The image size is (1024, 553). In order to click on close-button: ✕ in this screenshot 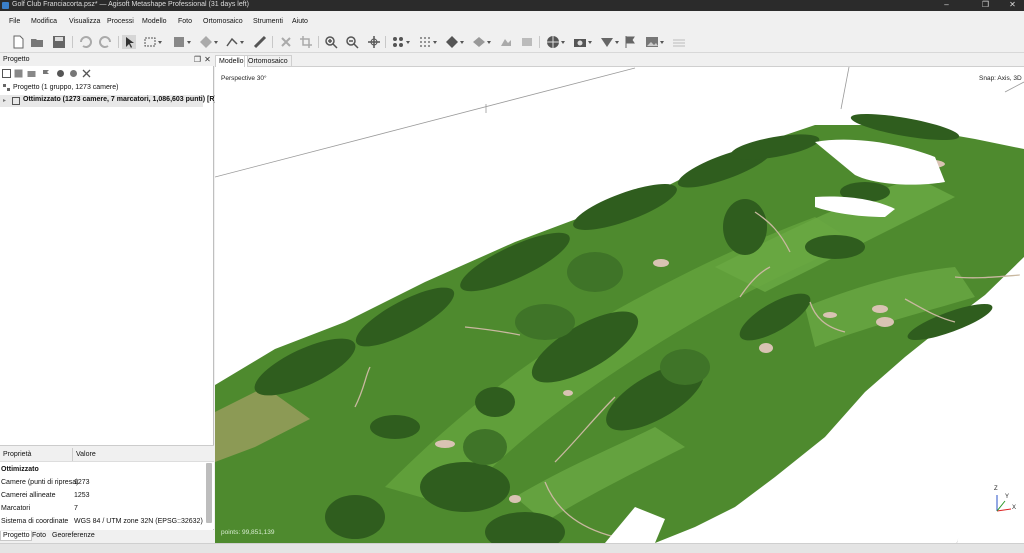, I will do `click(1012, 5)`.